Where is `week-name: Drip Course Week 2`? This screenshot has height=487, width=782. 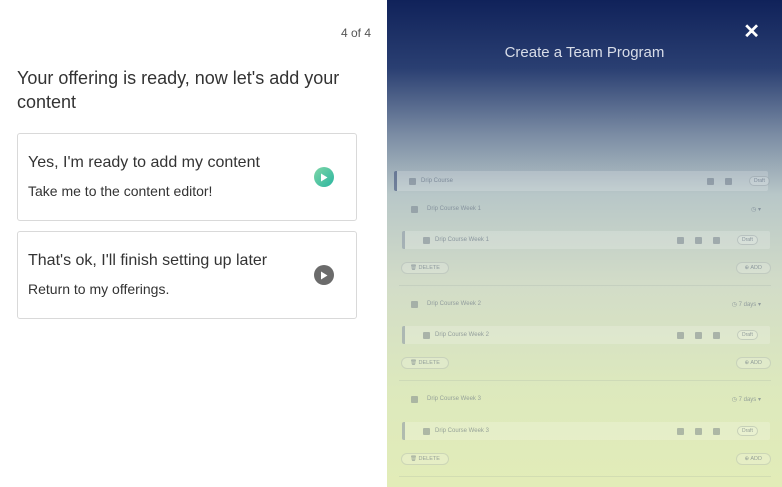
week-name: Drip Course Week 2 is located at coordinates (454, 304).